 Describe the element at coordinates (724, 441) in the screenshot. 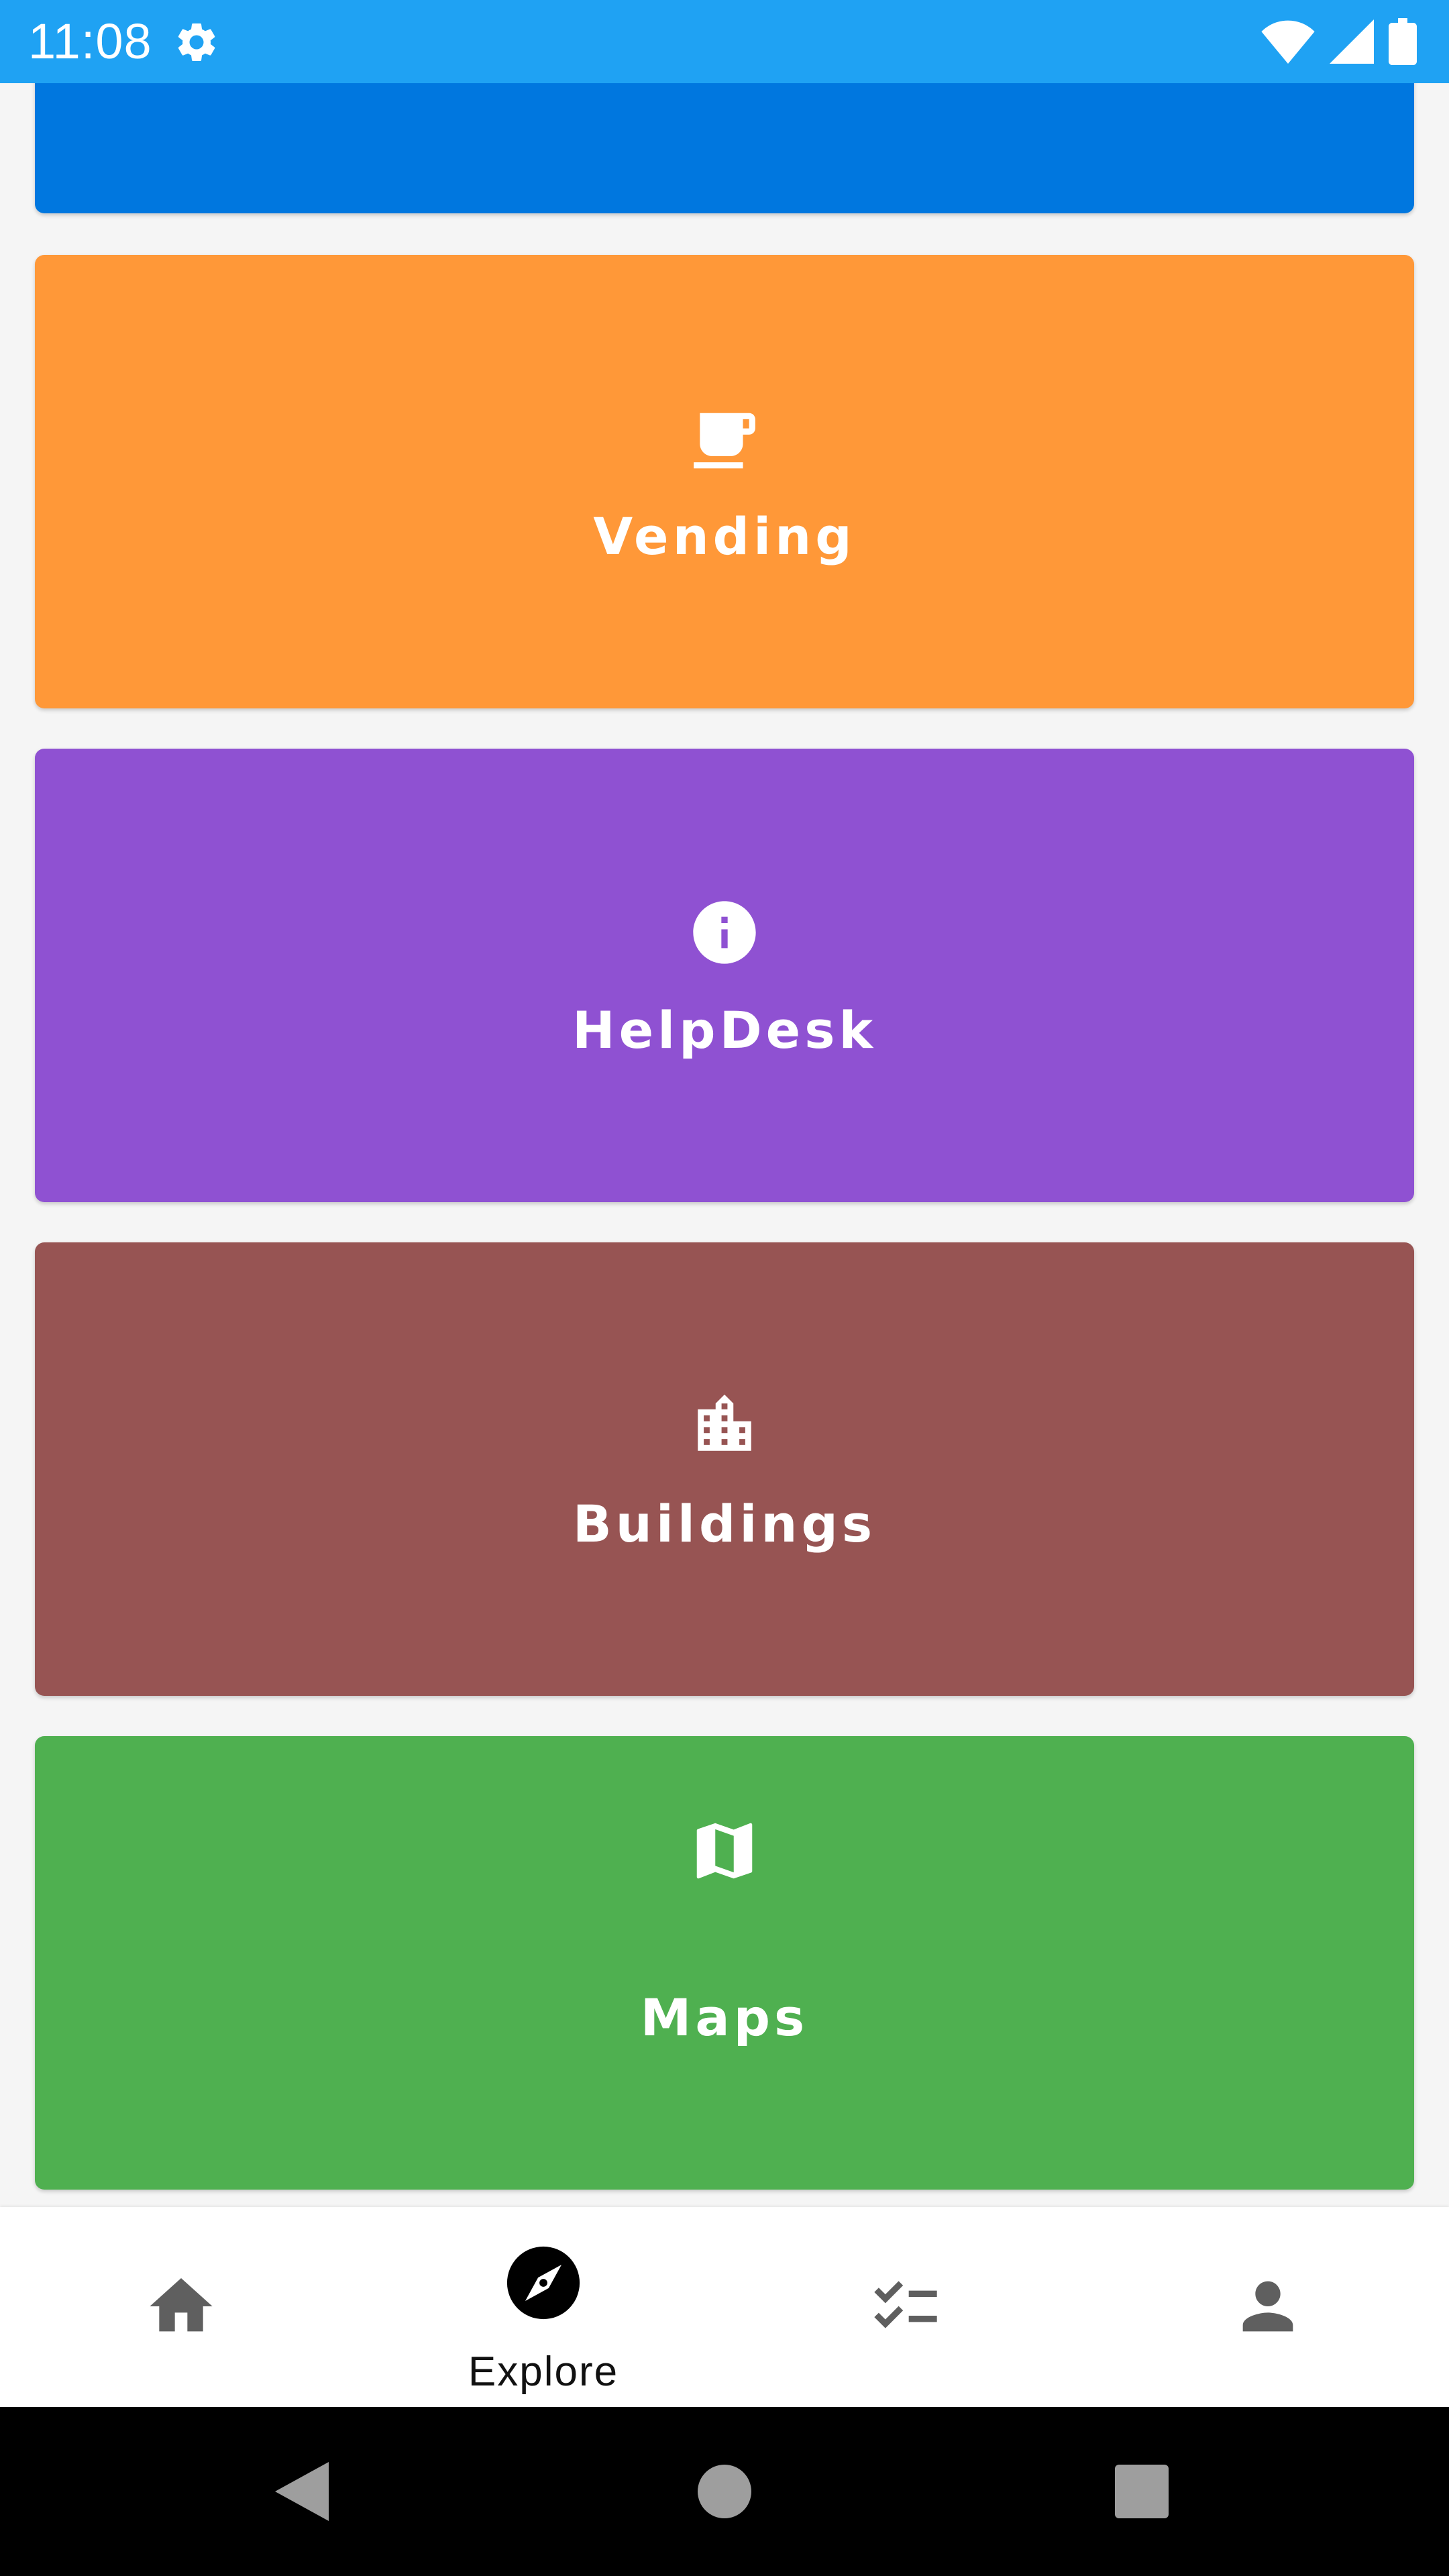

I see `coffee-cup-icon` at that location.